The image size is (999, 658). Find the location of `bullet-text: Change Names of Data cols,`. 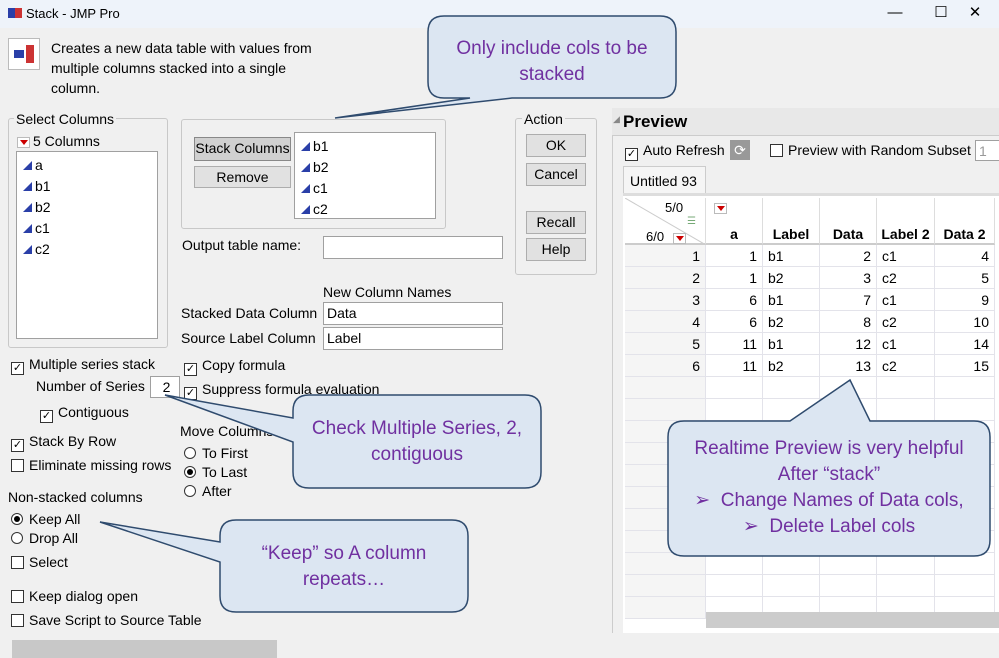

bullet-text: Change Names of Data cols, is located at coordinates (842, 500).